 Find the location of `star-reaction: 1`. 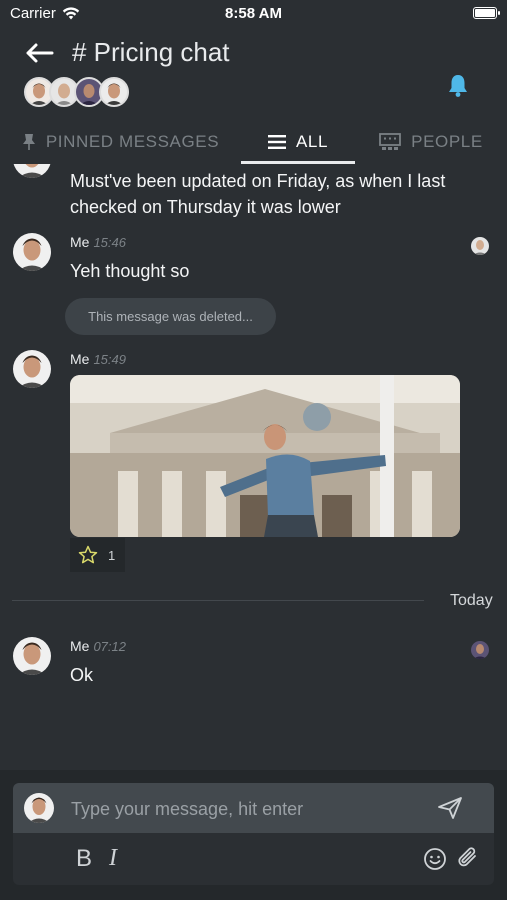

star-reaction: 1 is located at coordinates (97, 555).